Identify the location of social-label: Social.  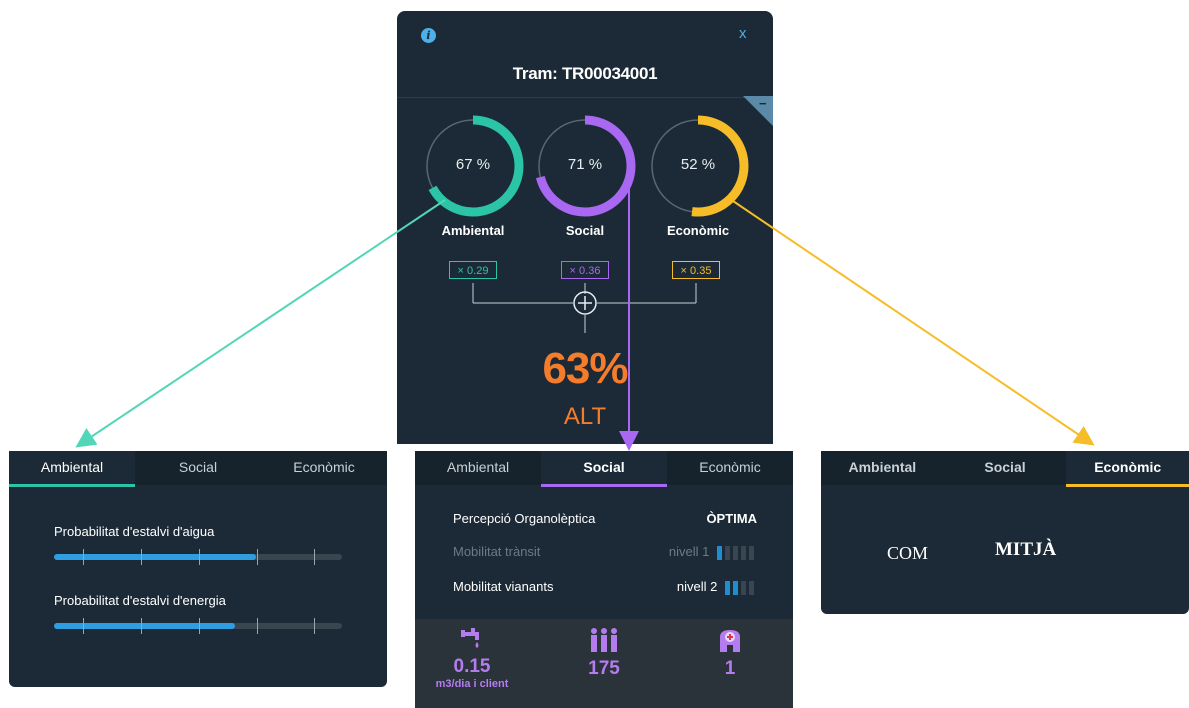
(585, 230).